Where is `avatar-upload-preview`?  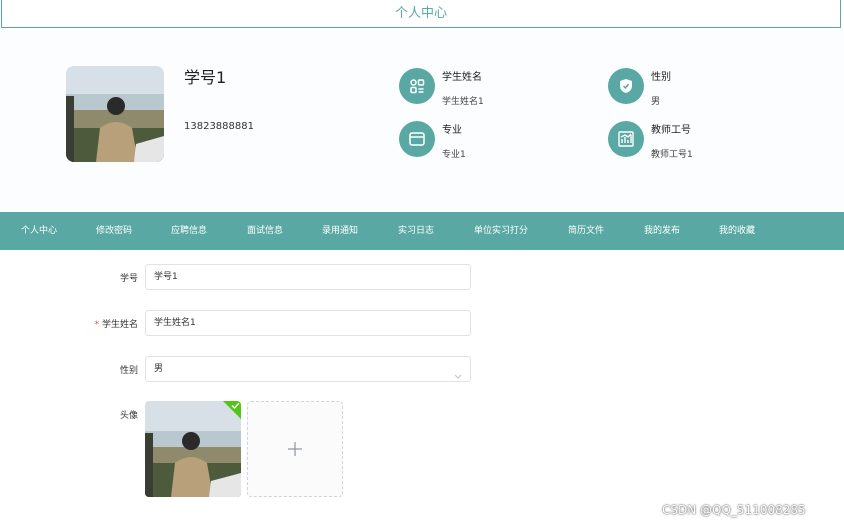 avatar-upload-preview is located at coordinates (193, 449).